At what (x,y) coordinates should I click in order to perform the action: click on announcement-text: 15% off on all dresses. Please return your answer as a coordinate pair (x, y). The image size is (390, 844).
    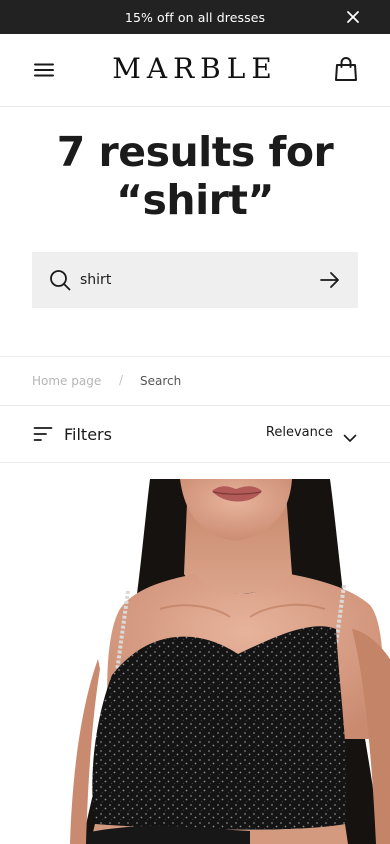
    Looking at the image, I should click on (195, 17).